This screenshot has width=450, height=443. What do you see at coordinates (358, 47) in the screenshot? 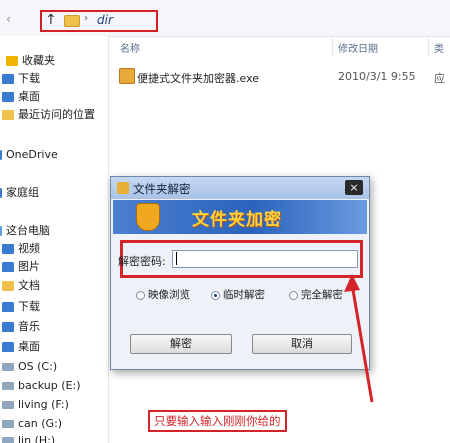
I see `column-header-date: 修改日期` at bounding box center [358, 47].